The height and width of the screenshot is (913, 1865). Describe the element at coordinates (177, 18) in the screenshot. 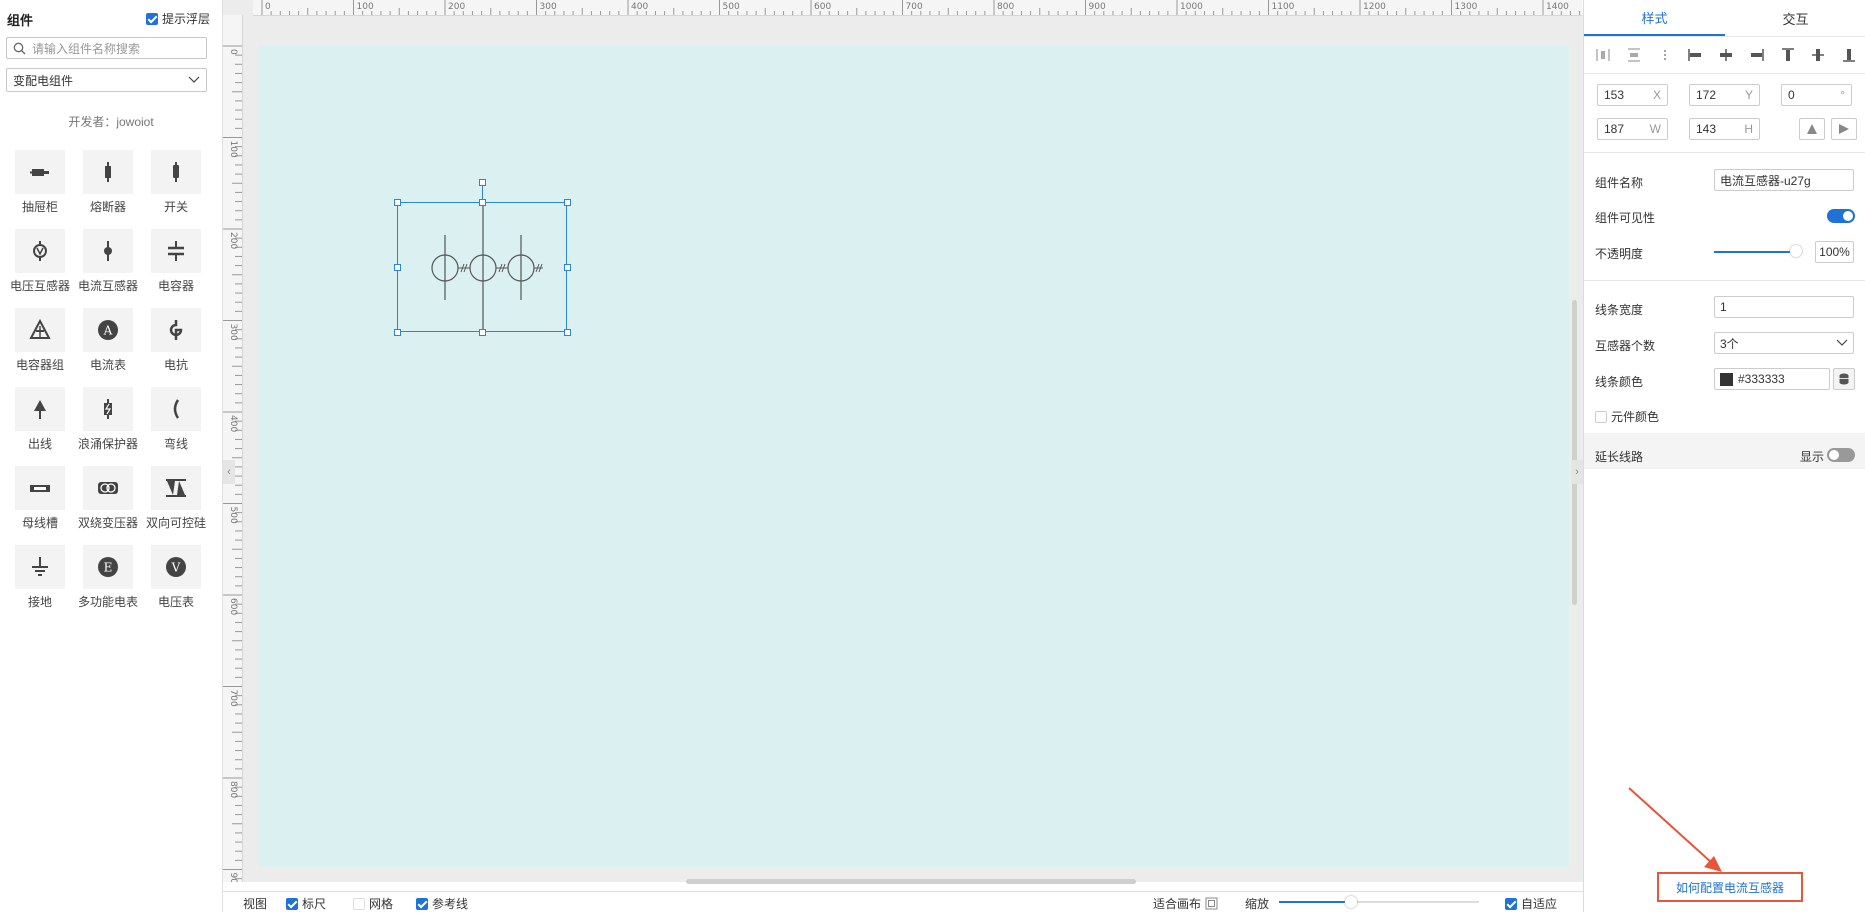

I see `float-tooltip-toggle: 提示浮层` at that location.